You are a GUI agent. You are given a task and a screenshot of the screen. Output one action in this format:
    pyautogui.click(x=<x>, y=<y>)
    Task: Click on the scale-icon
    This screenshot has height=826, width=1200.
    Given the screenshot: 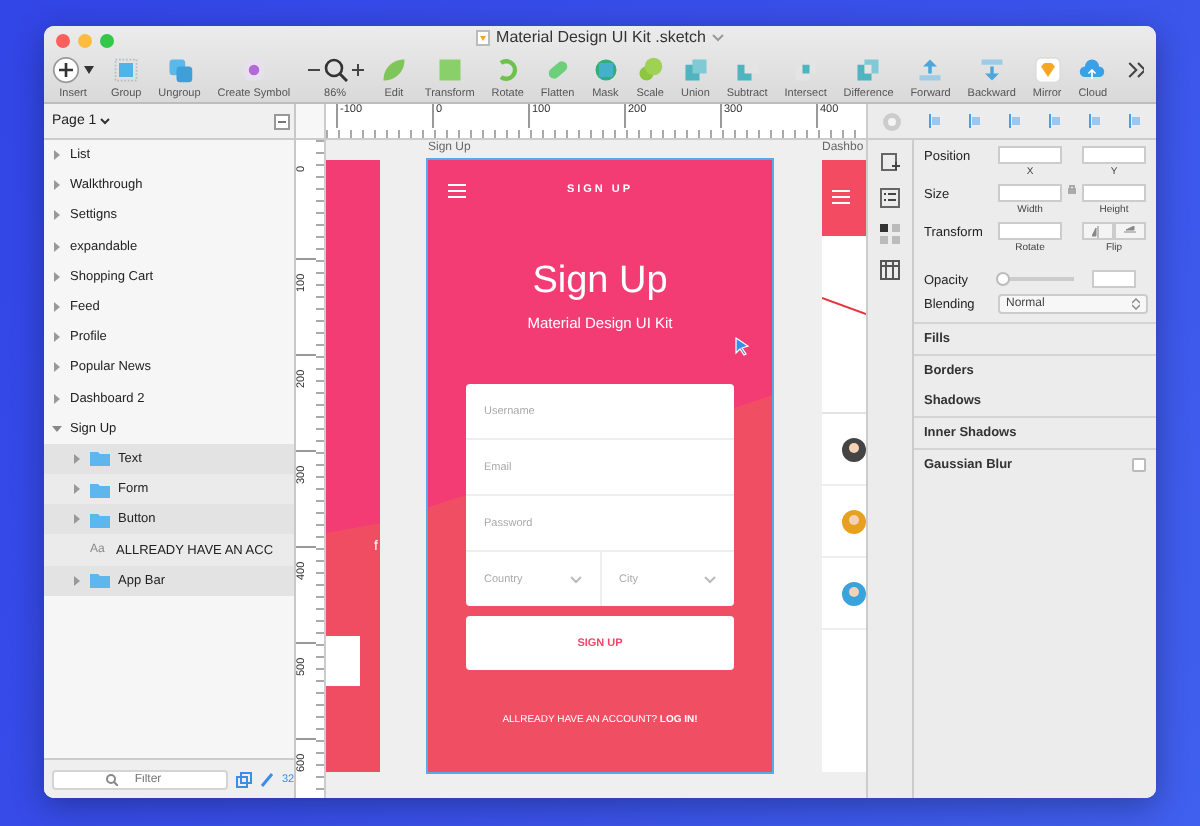 What is the action you would take?
    pyautogui.click(x=650, y=70)
    